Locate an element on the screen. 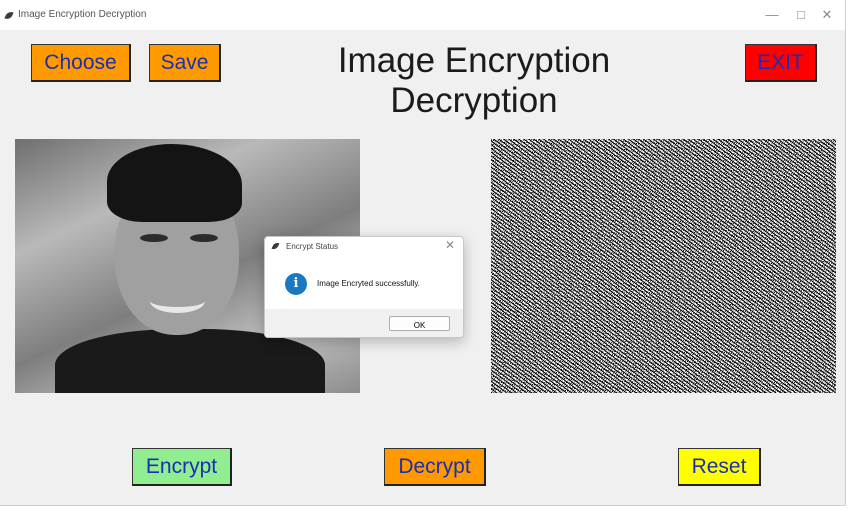 The image size is (857, 517). decrypt-button: Decrypt is located at coordinates (435, 467).